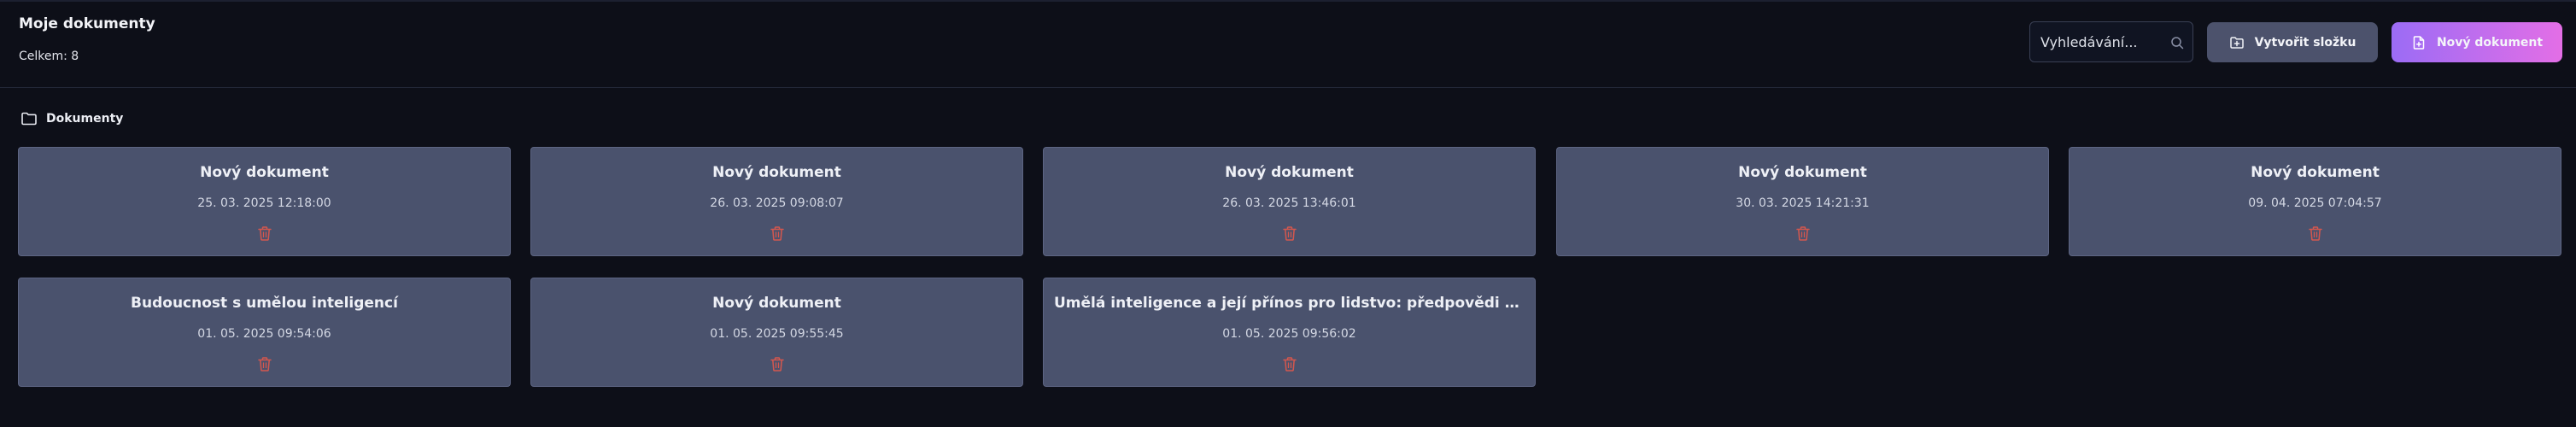 This screenshot has height=427, width=2576. What do you see at coordinates (29, 119) in the screenshot?
I see `folder-icon` at bounding box center [29, 119].